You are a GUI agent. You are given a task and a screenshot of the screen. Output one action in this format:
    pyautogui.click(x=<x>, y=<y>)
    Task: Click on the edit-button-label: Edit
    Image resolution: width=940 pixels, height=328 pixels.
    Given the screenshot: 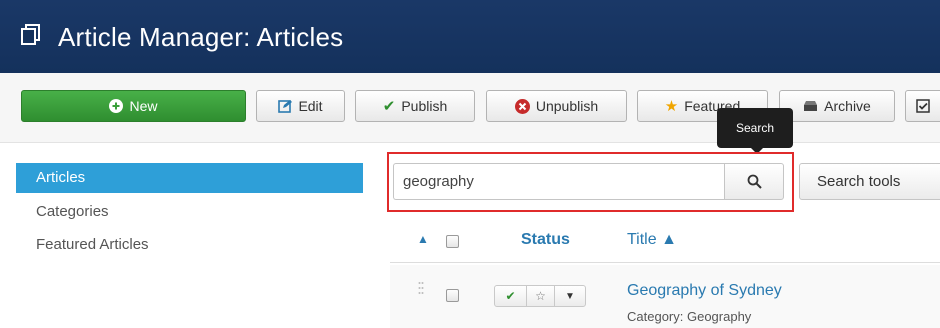 What is the action you would take?
    pyautogui.click(x=310, y=106)
    